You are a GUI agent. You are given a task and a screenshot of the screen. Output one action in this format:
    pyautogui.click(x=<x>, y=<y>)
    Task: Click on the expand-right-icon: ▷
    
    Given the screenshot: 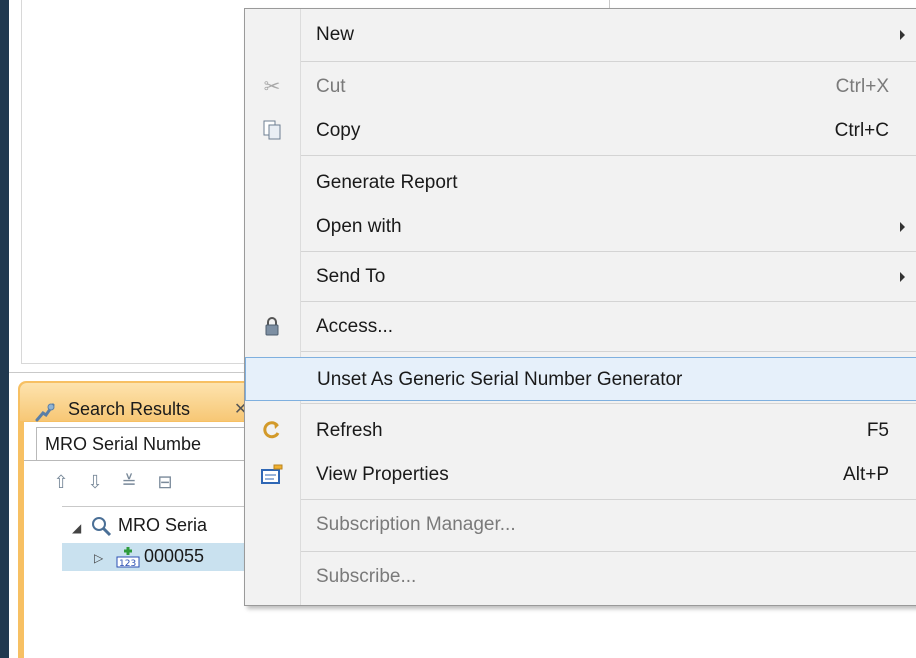 What is the action you would take?
    pyautogui.click(x=98, y=558)
    